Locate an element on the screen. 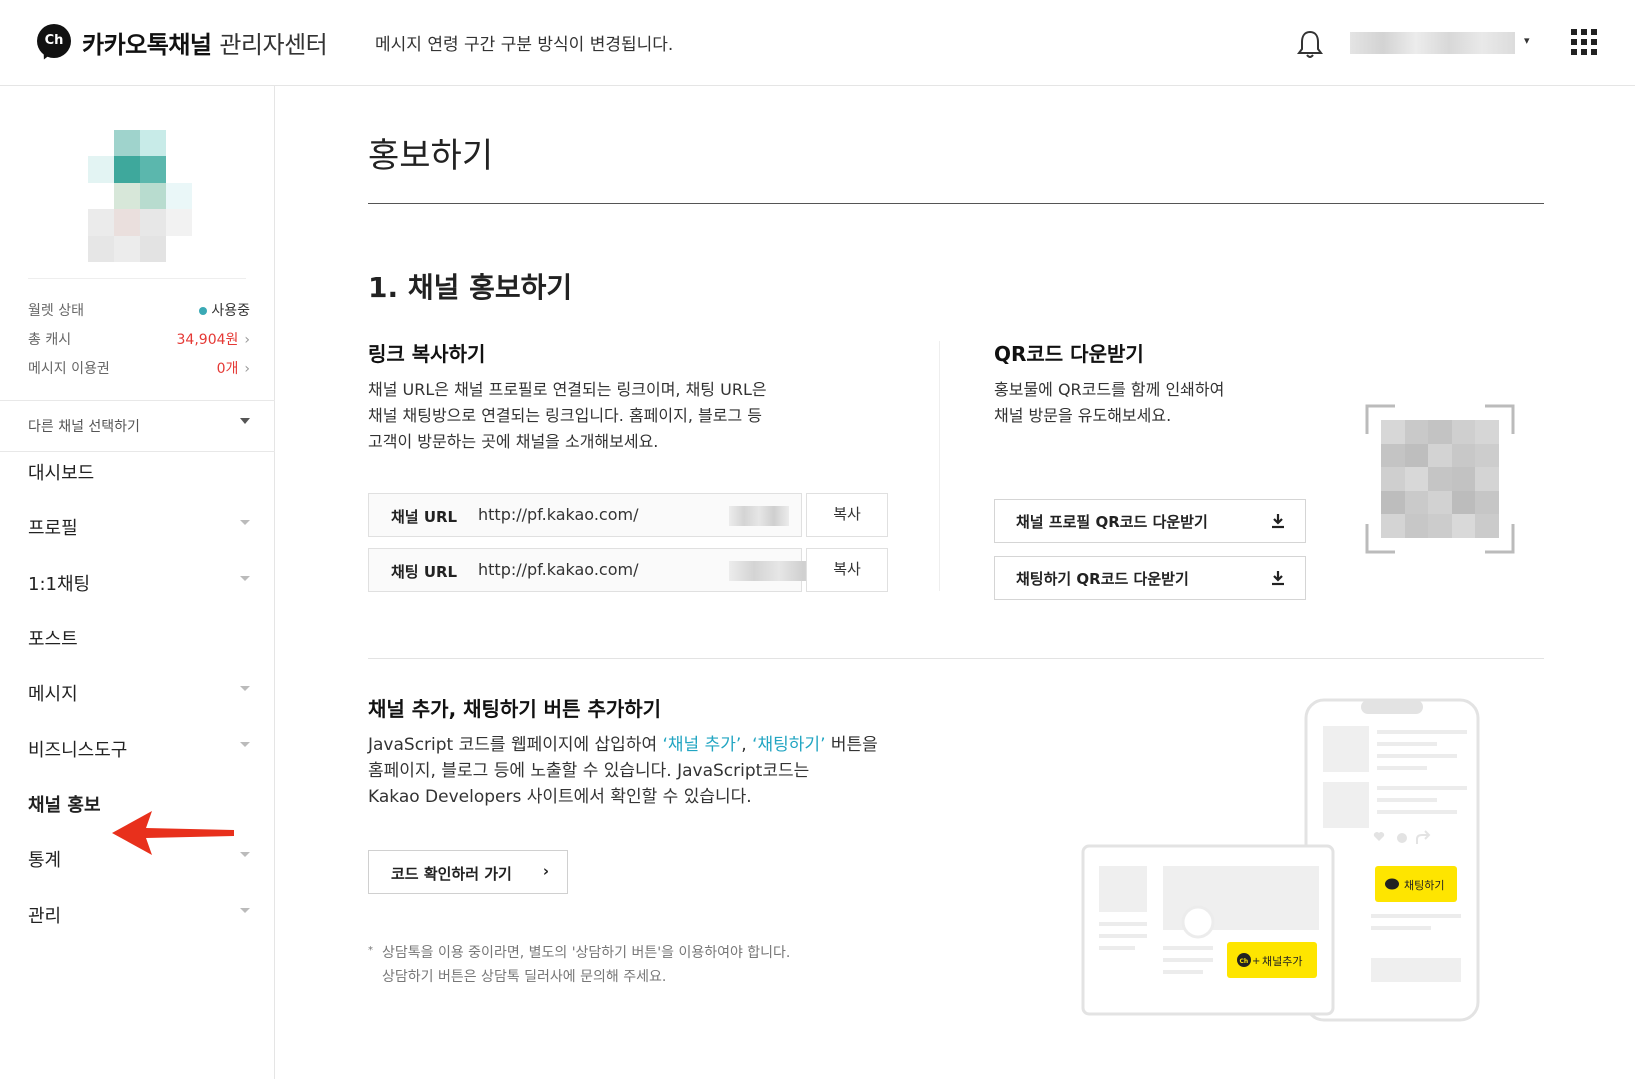  message-voucher-label: 메시지 이용권 is located at coordinates (69, 369).